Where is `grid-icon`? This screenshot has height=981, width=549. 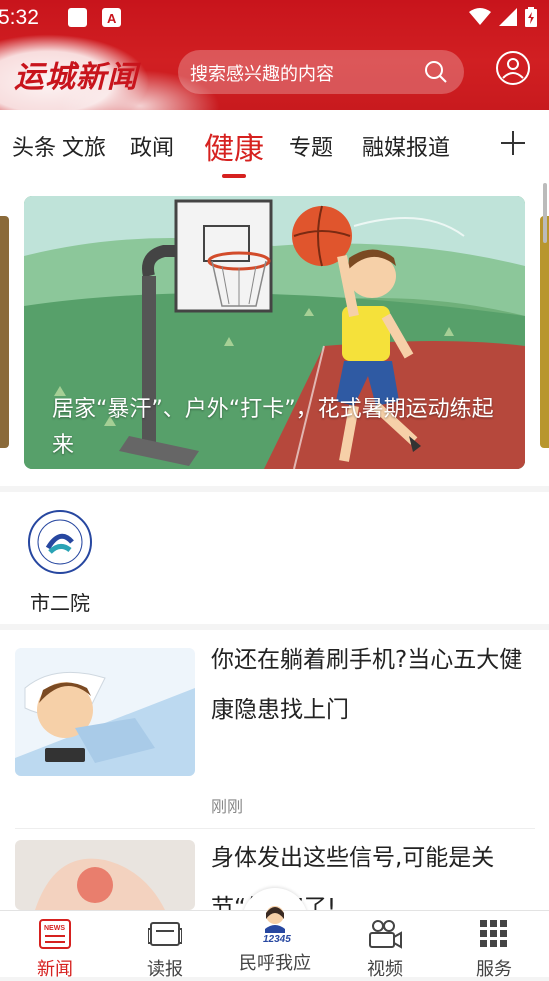 grid-icon is located at coordinates (493, 933).